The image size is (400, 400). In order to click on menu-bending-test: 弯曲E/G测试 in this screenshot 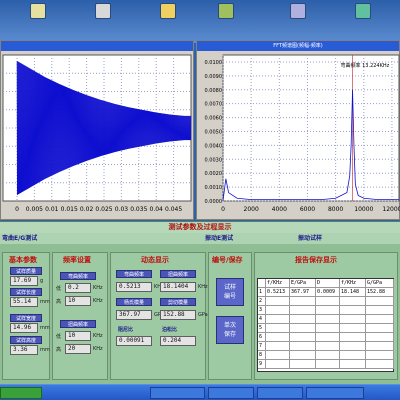, I will do `click(19, 238)`.